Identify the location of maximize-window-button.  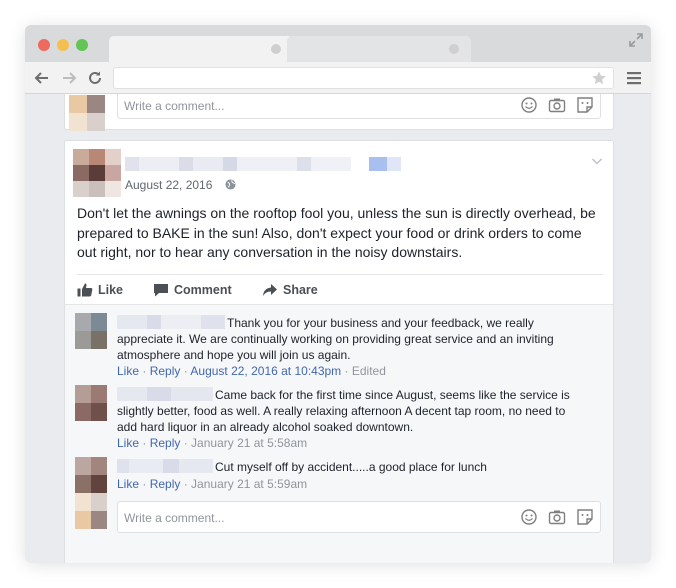
(82, 45).